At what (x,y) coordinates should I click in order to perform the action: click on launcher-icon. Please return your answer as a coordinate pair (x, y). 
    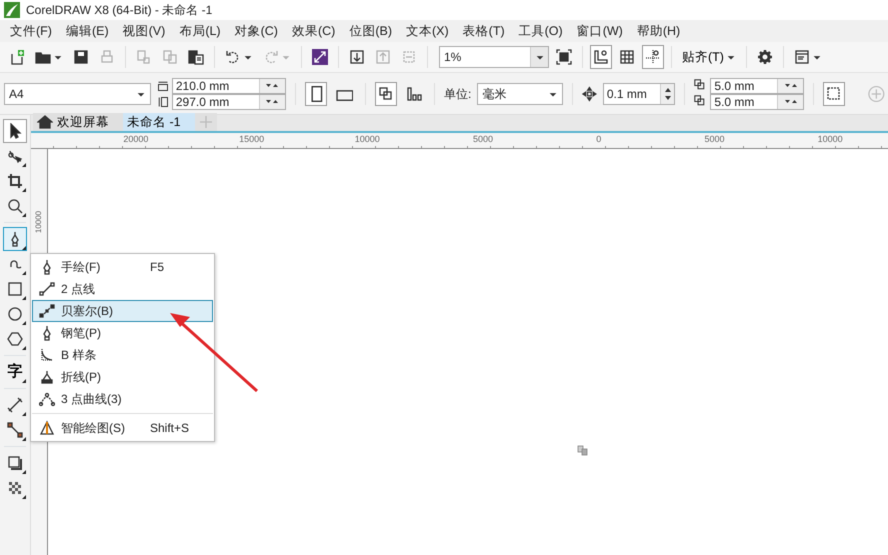
    Looking at the image, I should click on (802, 57).